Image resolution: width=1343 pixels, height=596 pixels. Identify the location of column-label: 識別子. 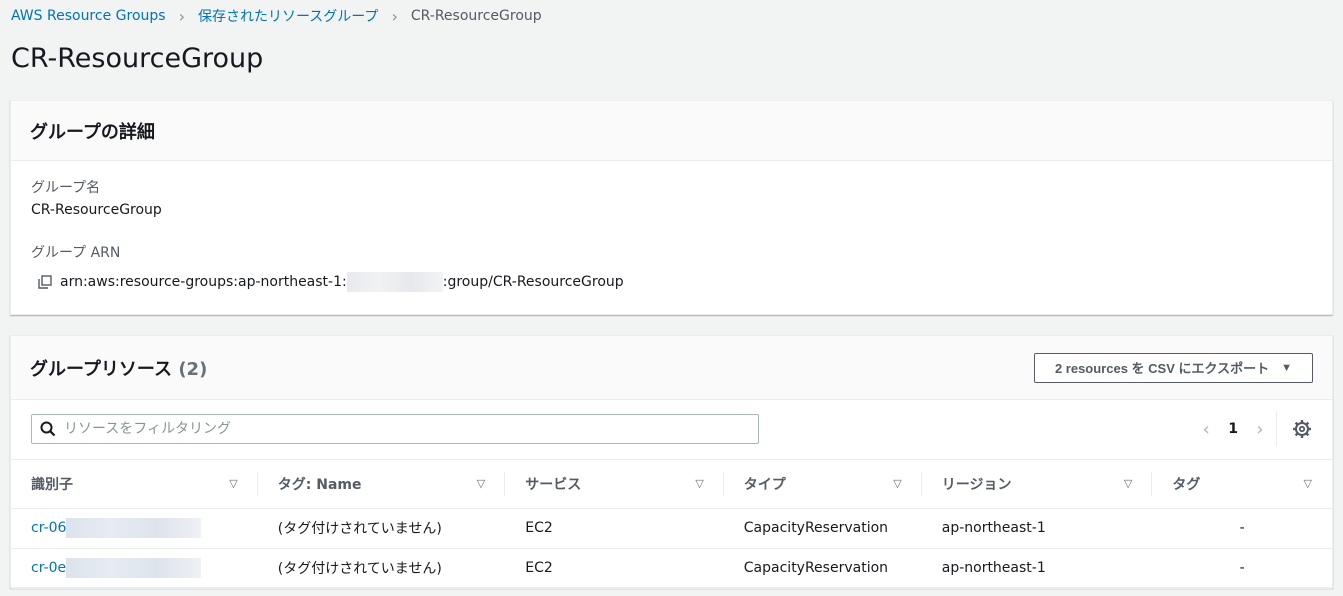
(52, 484).